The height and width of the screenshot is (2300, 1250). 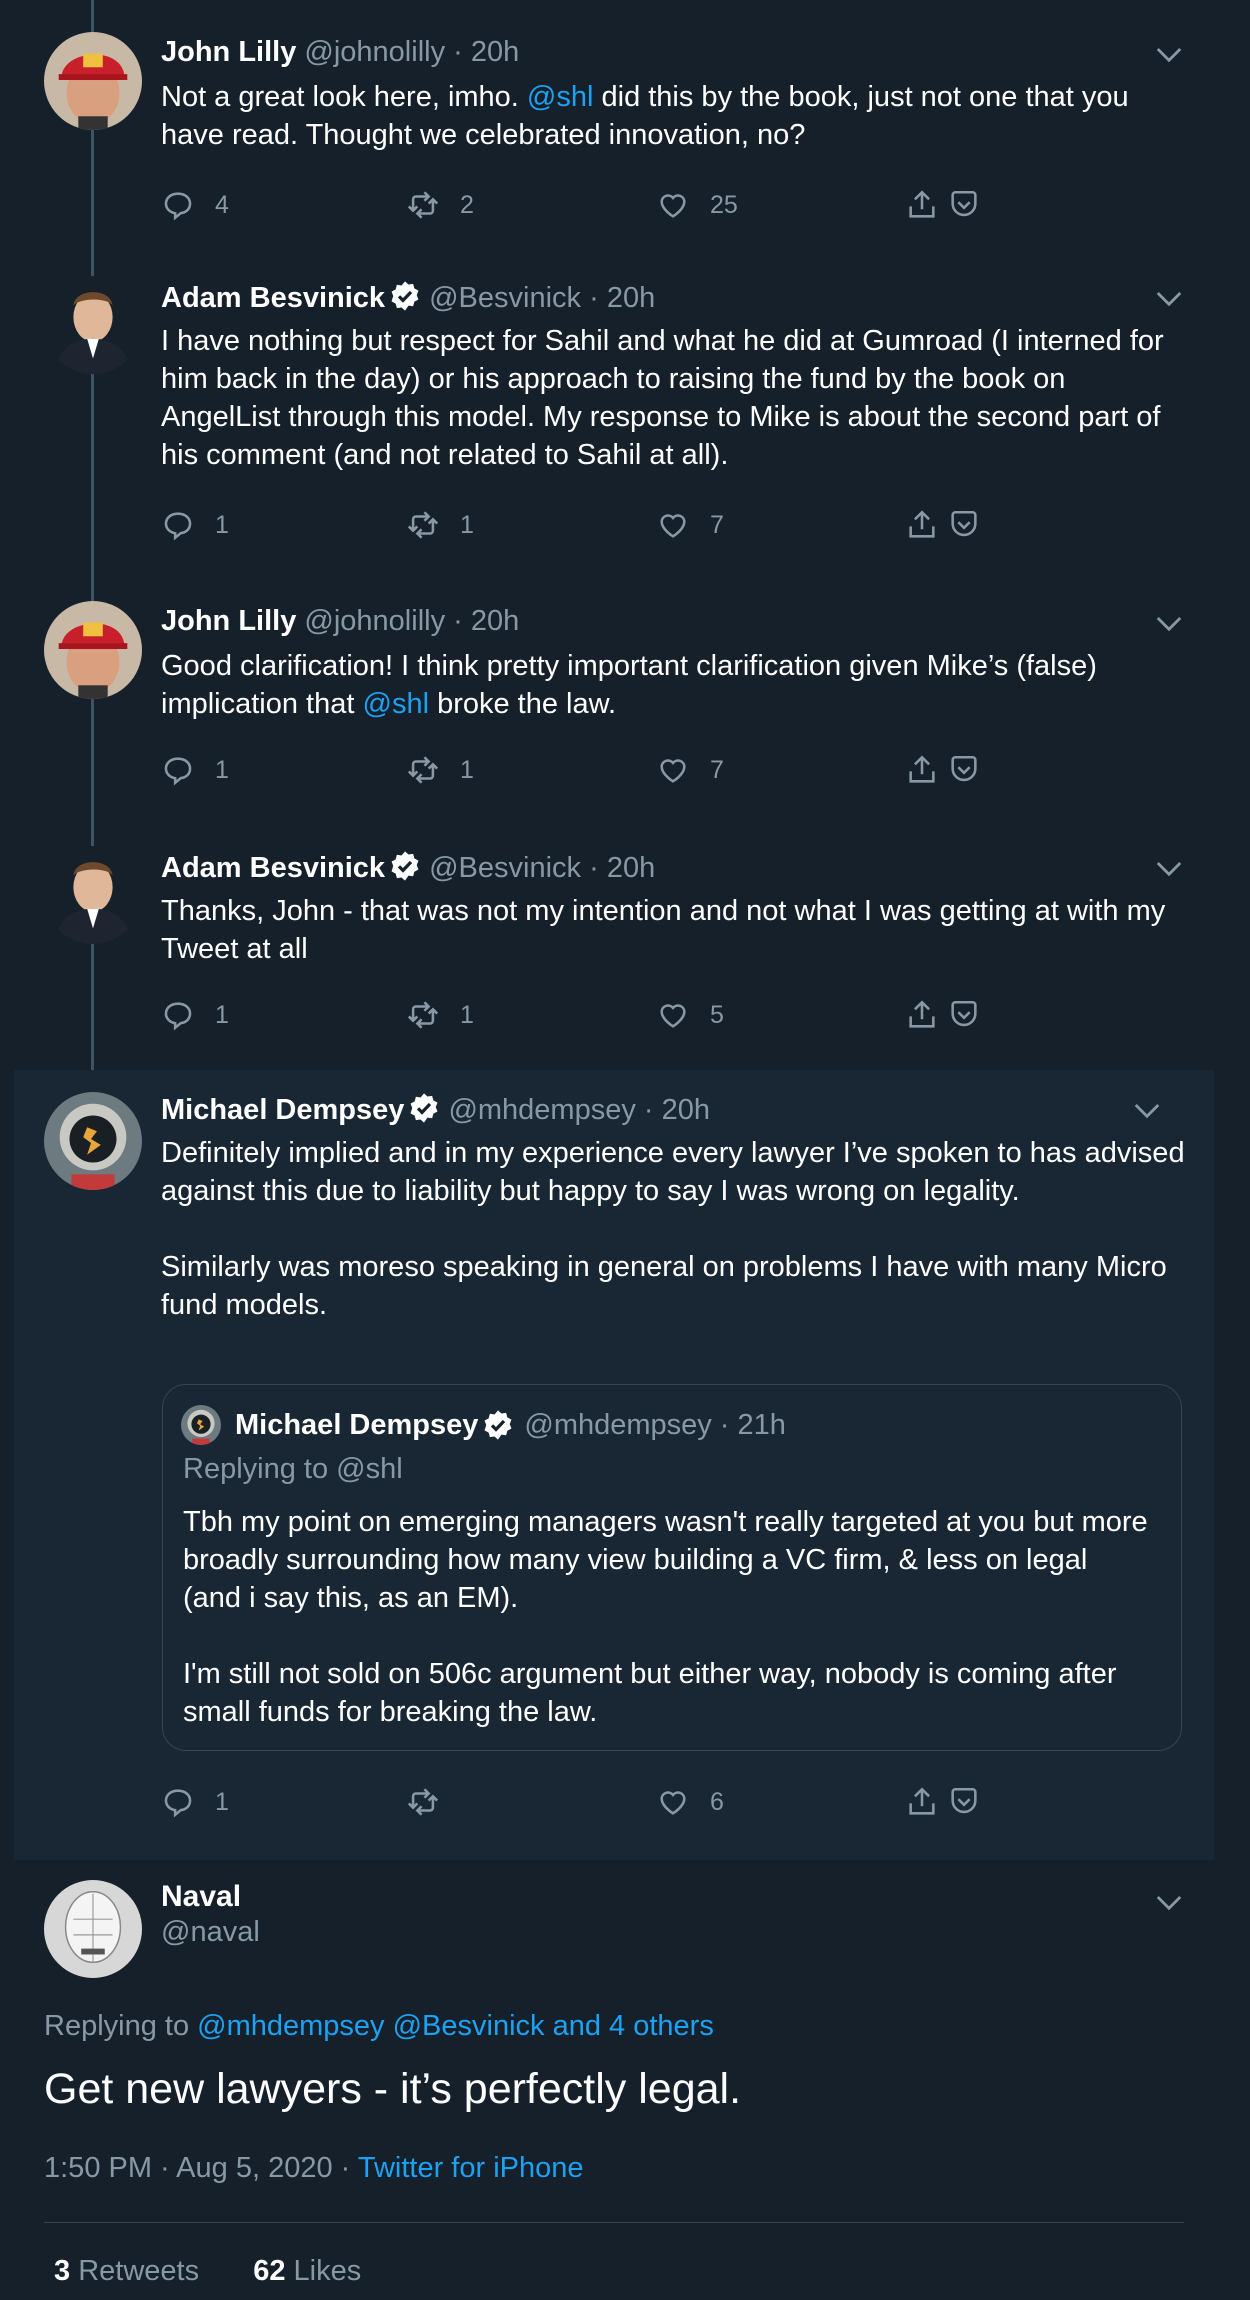 I want to click on retweets-stat: 3 Retweets, so click(x=126, y=2271).